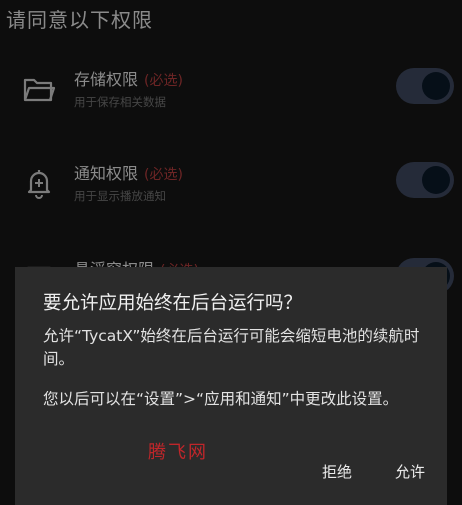 The image size is (462, 505). What do you see at coordinates (221, 399) in the screenshot?
I see `dialog-settings-hint: 您以后可以在“设置”>“应用和通知”中更改此设置。` at bounding box center [221, 399].